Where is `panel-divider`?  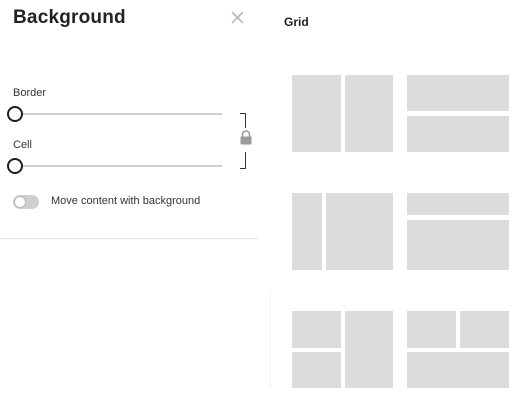
panel-divider is located at coordinates (129, 238).